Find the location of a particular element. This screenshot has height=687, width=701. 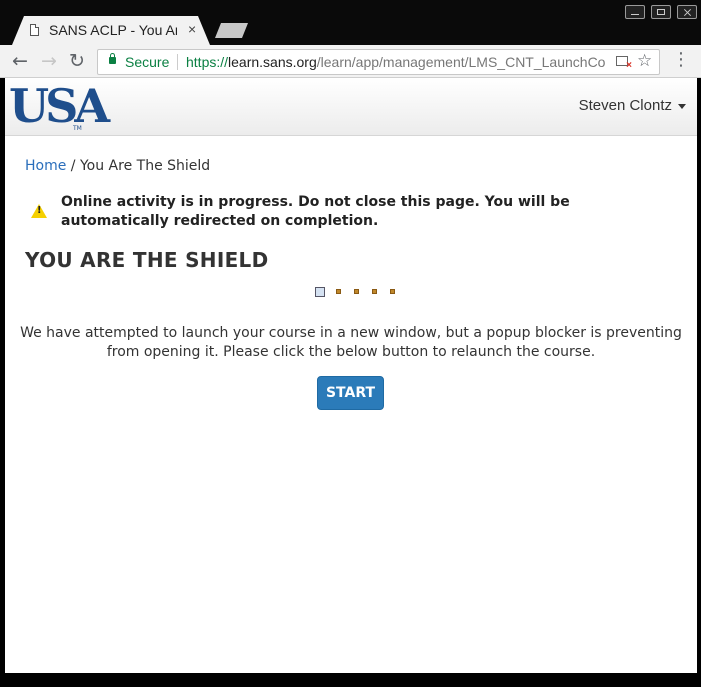

maximize-button is located at coordinates (661, 12).